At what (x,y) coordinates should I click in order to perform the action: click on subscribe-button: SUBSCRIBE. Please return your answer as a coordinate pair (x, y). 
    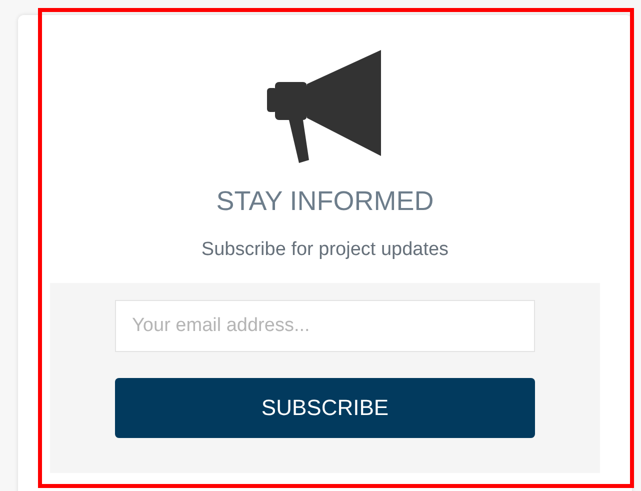
    Looking at the image, I should click on (325, 408).